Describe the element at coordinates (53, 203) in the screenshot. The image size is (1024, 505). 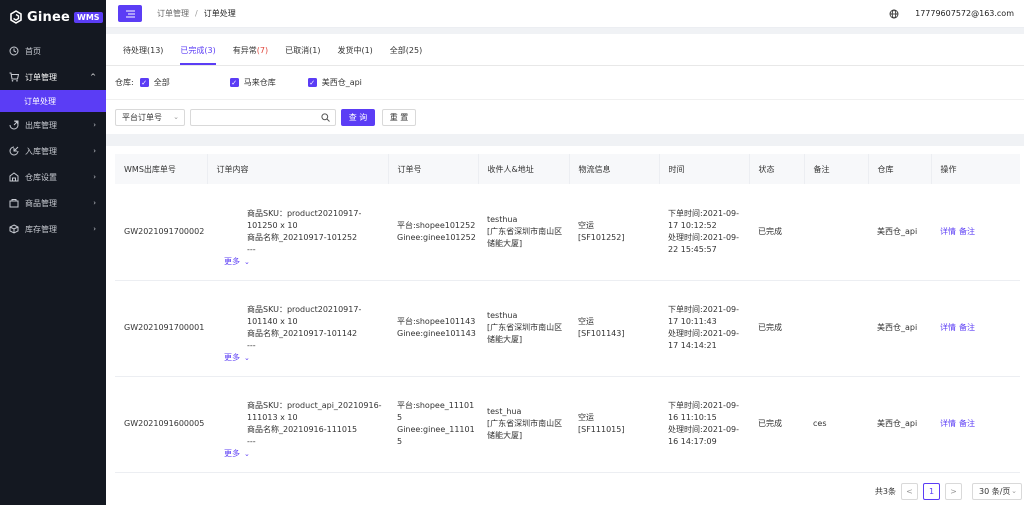
I see `sidebar-item-goods: 商品管理 ›` at that location.